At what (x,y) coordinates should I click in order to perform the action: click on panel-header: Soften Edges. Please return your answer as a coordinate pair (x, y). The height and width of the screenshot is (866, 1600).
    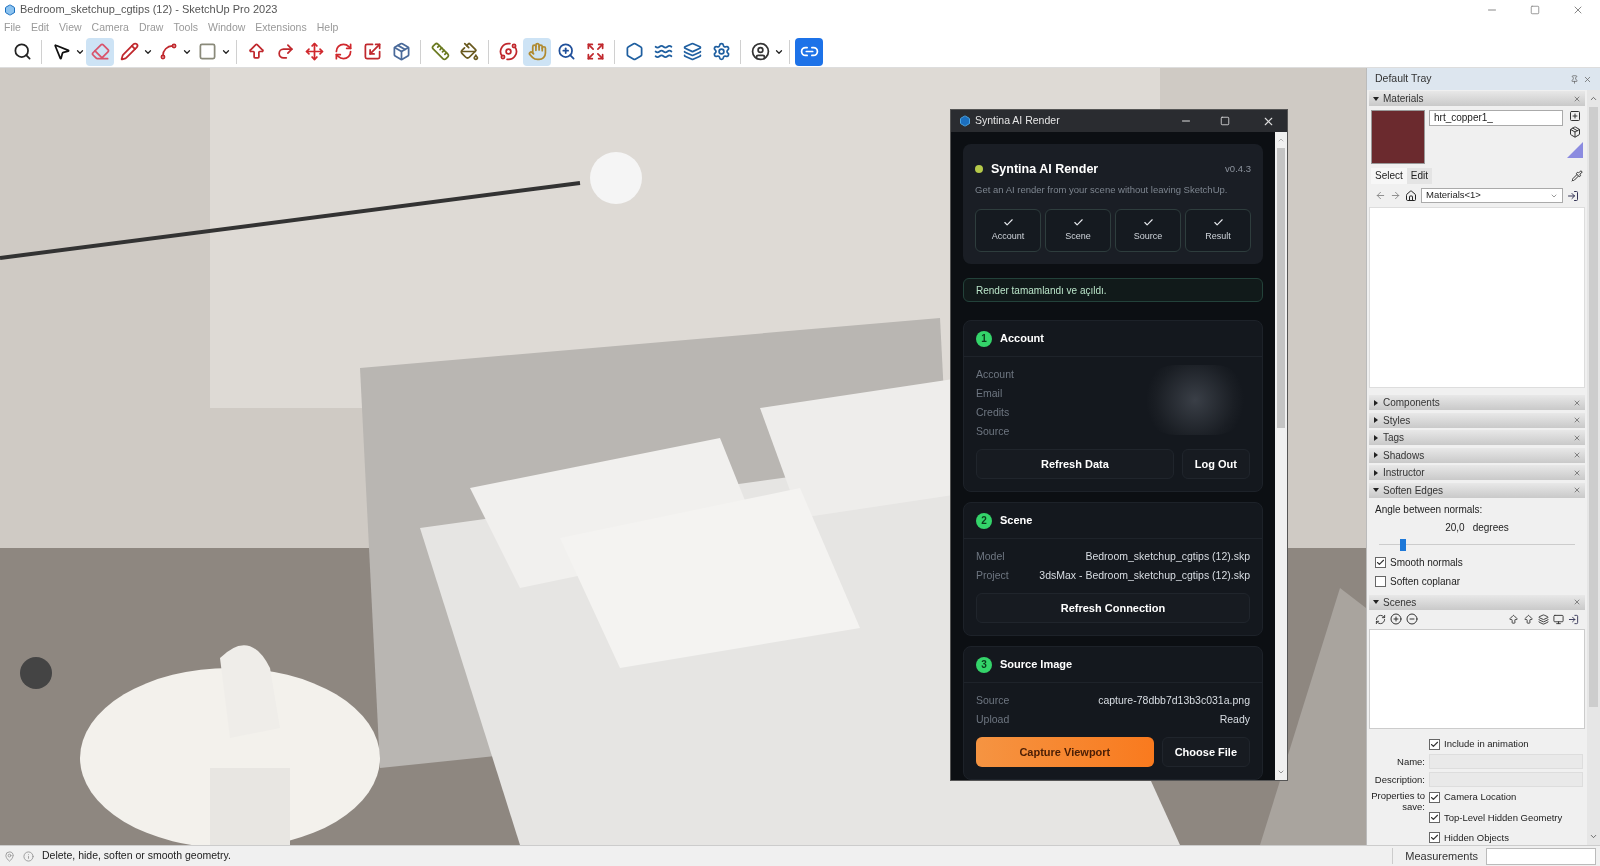
    Looking at the image, I should click on (1477, 490).